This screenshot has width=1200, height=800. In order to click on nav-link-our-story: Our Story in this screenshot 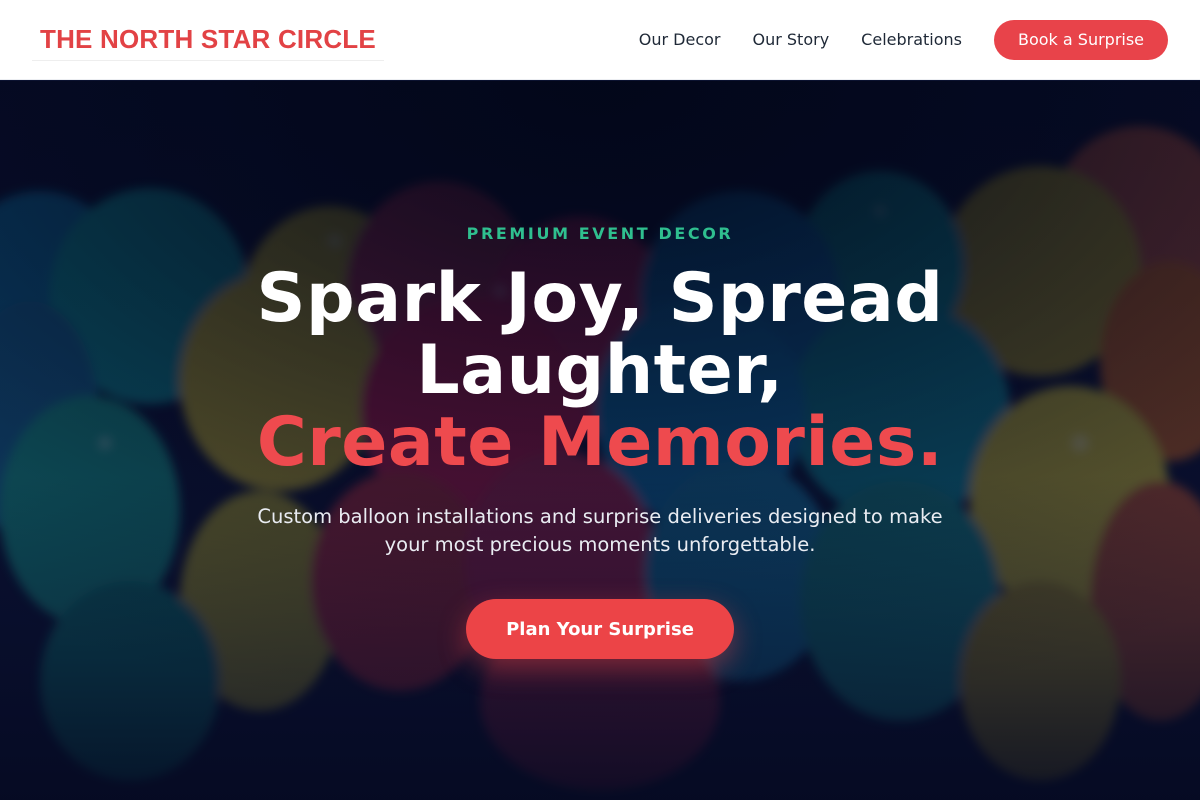, I will do `click(791, 39)`.